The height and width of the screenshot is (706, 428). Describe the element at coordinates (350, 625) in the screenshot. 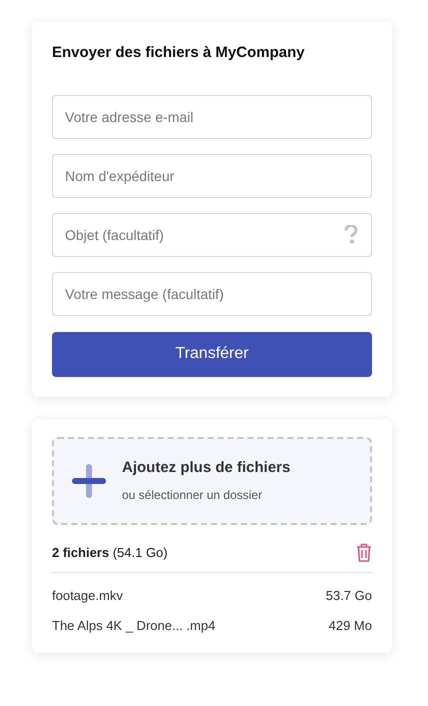

I see `file-size: 429 Mo` at that location.